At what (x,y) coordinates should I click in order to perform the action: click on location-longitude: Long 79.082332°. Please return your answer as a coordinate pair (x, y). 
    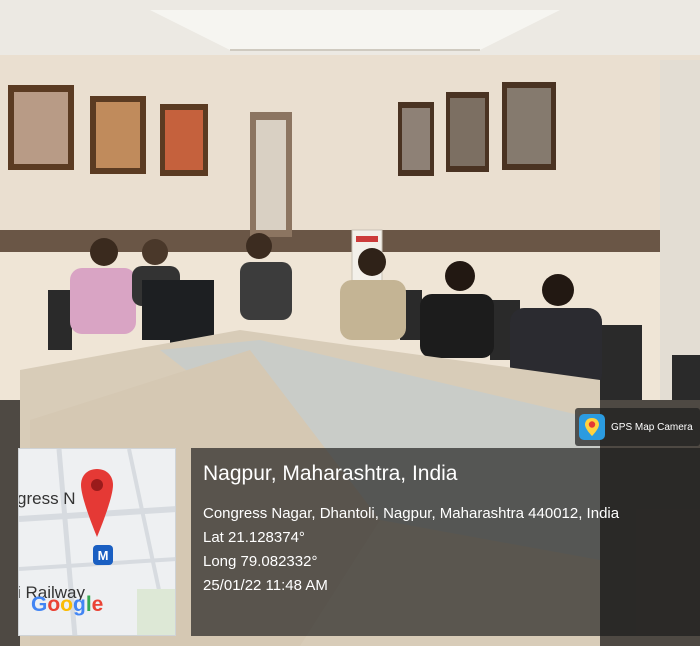
    Looking at the image, I should click on (260, 561).